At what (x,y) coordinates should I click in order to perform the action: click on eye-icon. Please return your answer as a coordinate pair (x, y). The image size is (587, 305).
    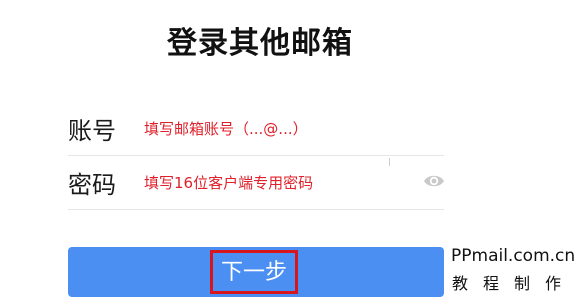
    Looking at the image, I should click on (434, 181).